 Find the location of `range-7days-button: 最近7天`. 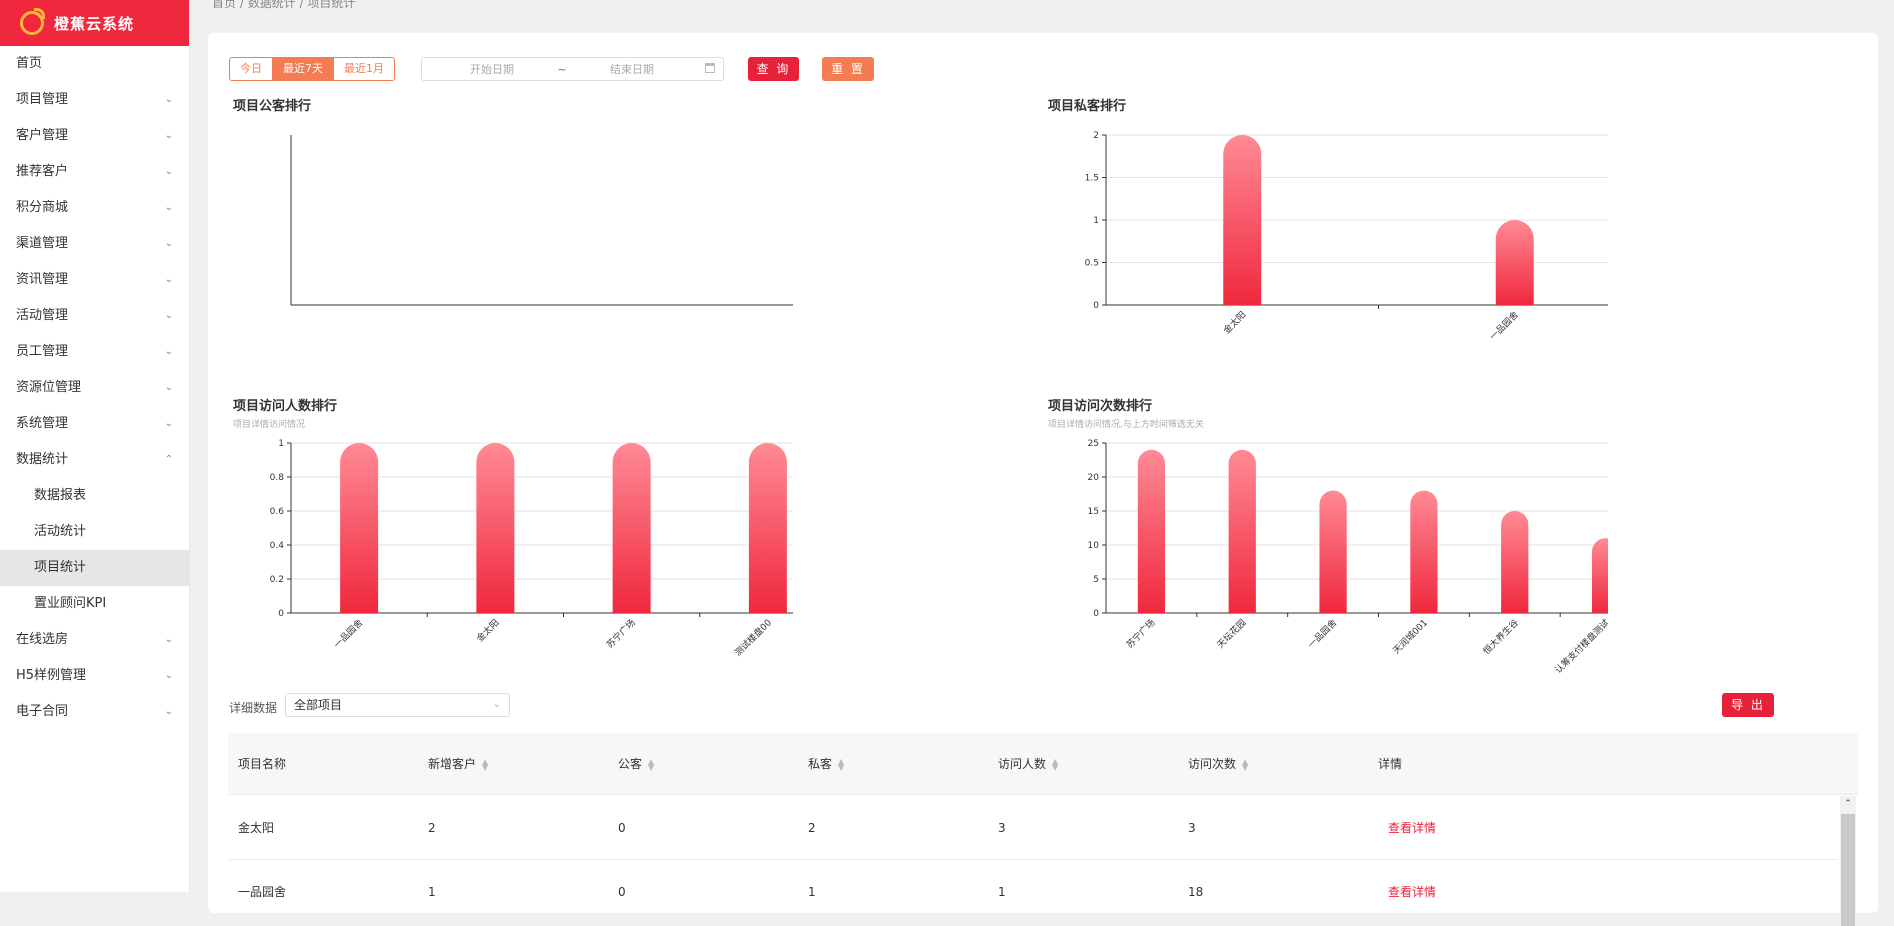

range-7days-button: 最近7天 is located at coordinates (302, 69).